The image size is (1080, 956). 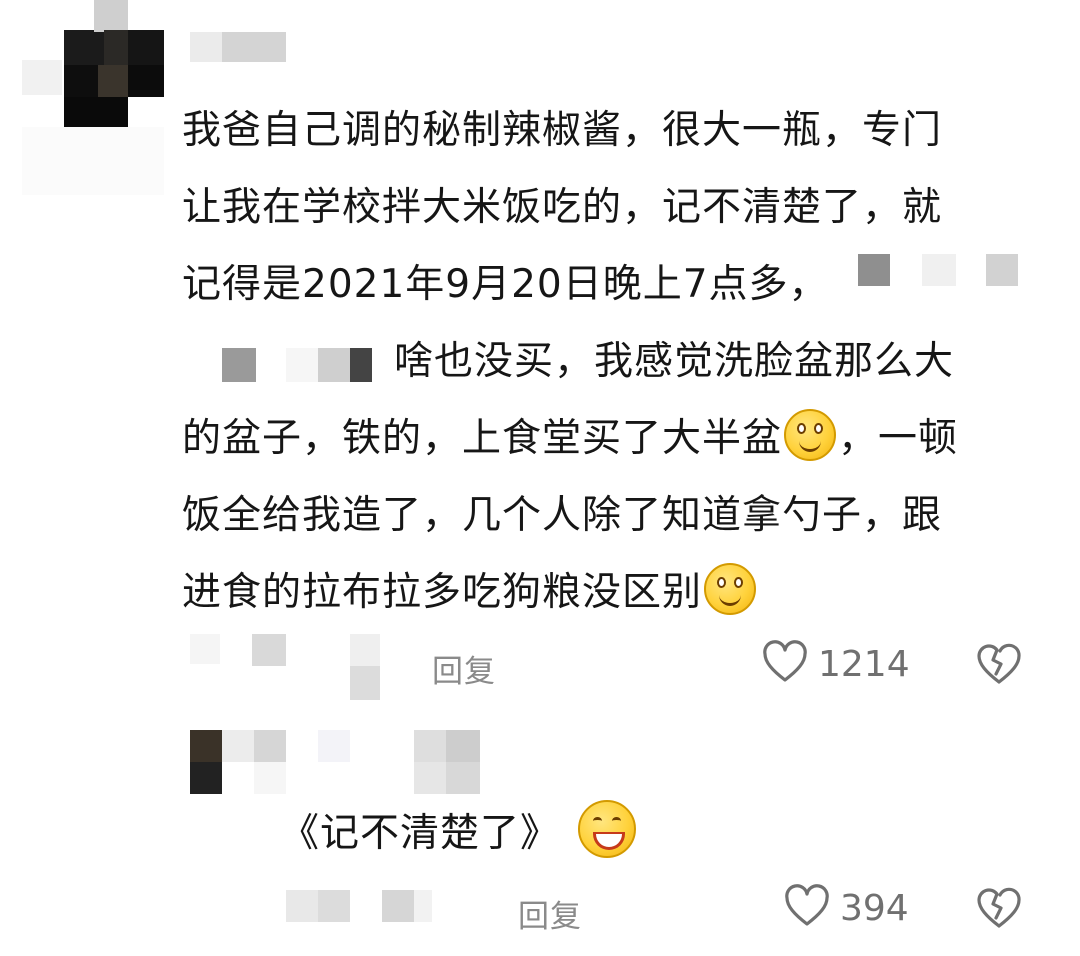 What do you see at coordinates (607, 829) in the screenshot?
I see `laugh-emoji-icon` at bounding box center [607, 829].